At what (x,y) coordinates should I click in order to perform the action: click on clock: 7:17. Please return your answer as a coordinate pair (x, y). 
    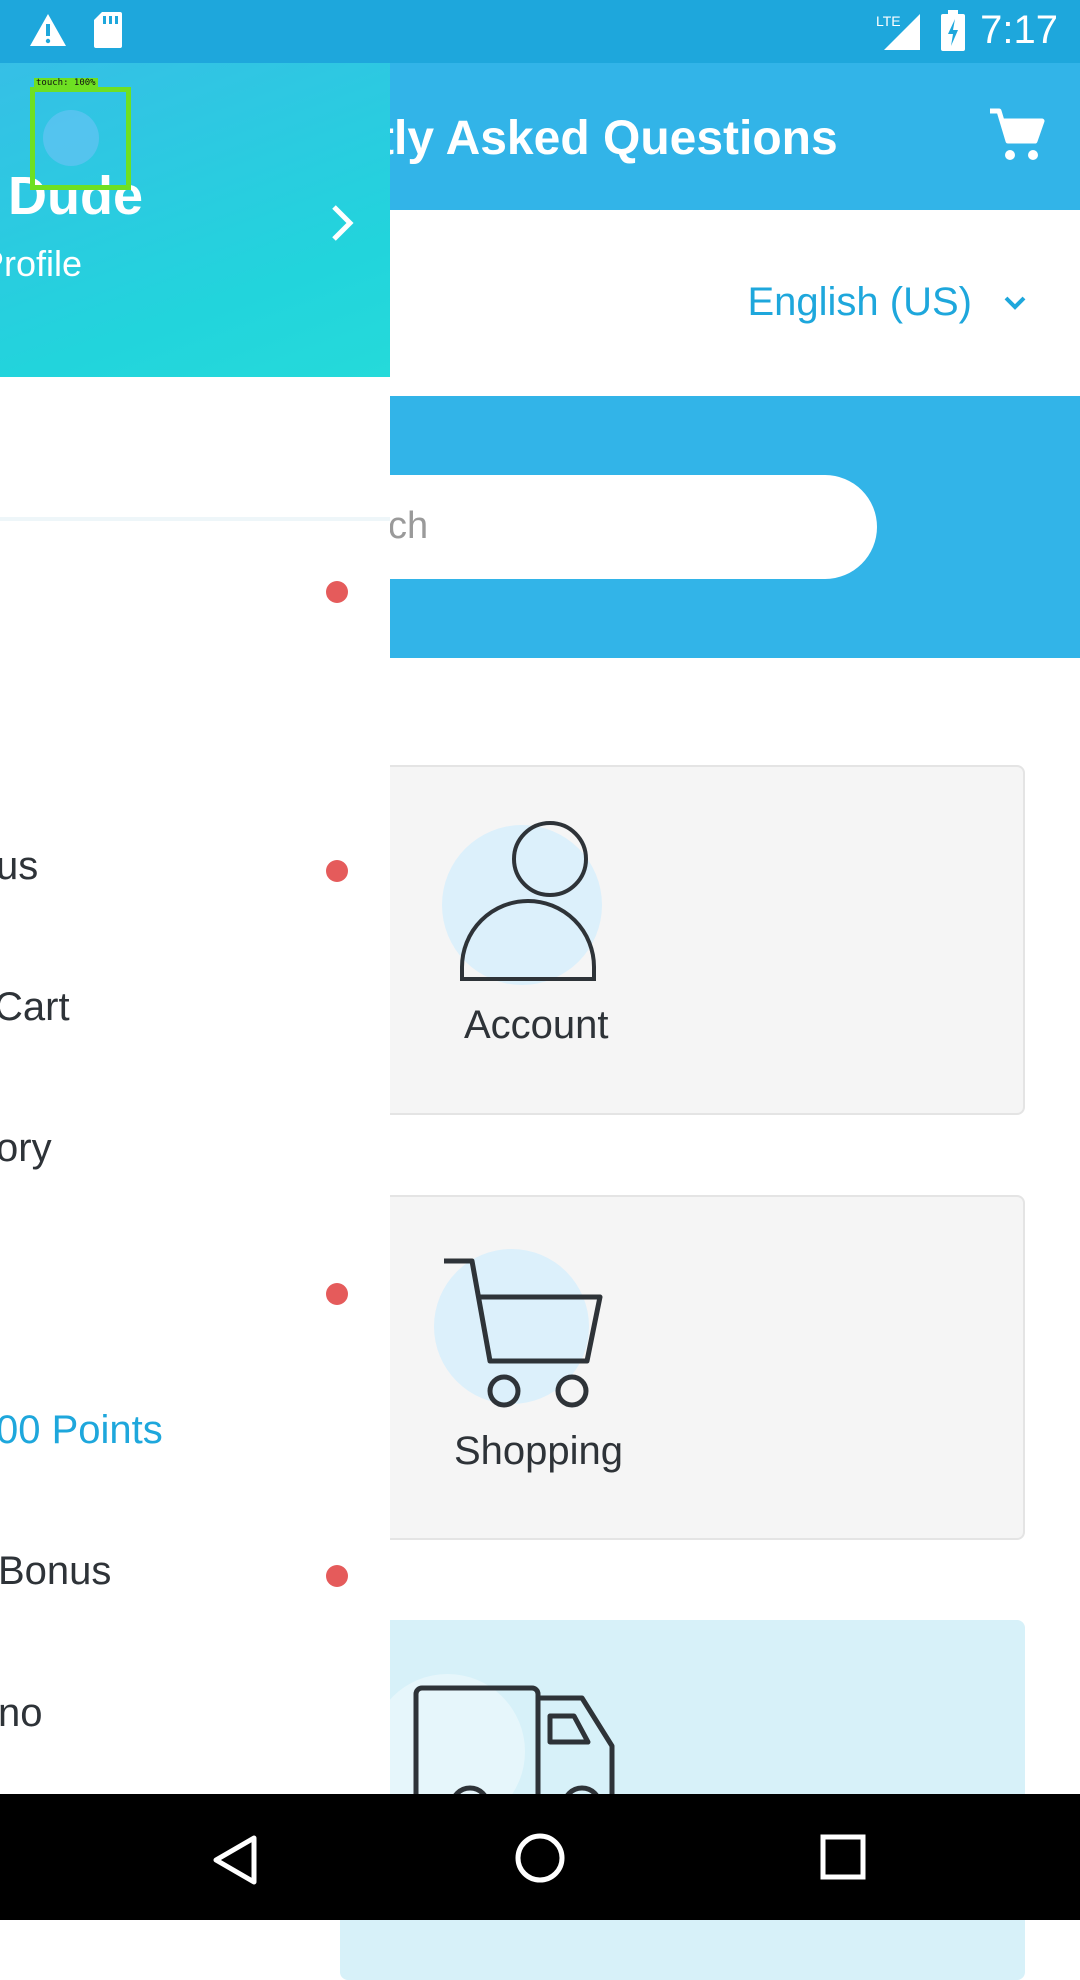
    Looking at the image, I should click on (1019, 30).